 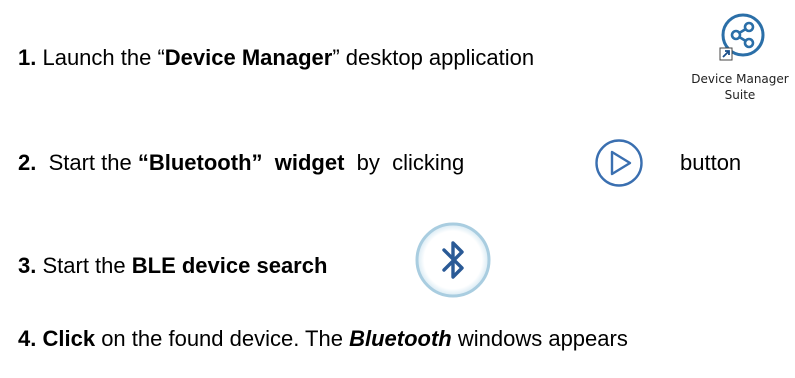 I want to click on step-3-number: 3., so click(x=27, y=265).